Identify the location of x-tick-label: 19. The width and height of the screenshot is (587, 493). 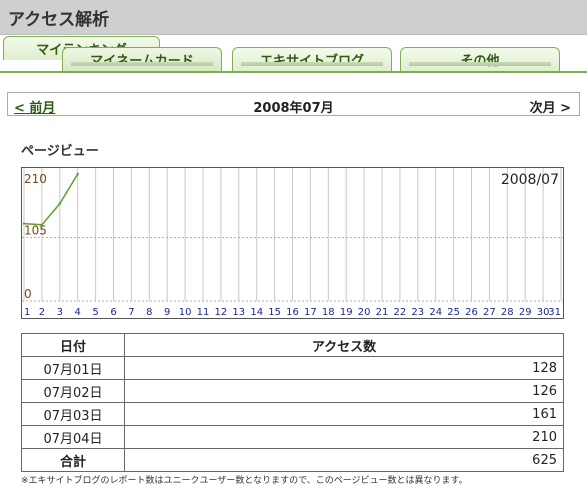
(346, 312).